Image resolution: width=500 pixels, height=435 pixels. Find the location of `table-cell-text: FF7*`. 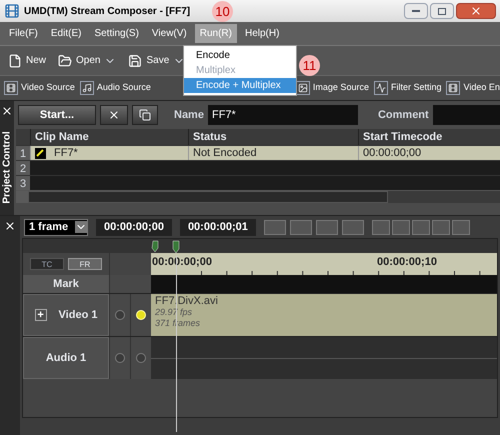

table-cell-text: FF7* is located at coordinates (66, 153).